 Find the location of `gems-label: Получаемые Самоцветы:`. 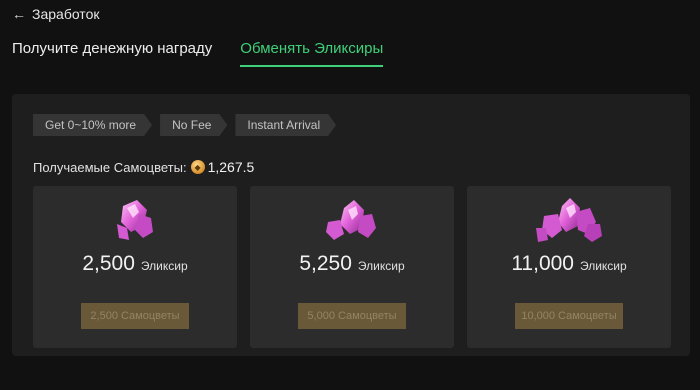

gems-label: Получаемые Самоцветы: is located at coordinates (110, 167).